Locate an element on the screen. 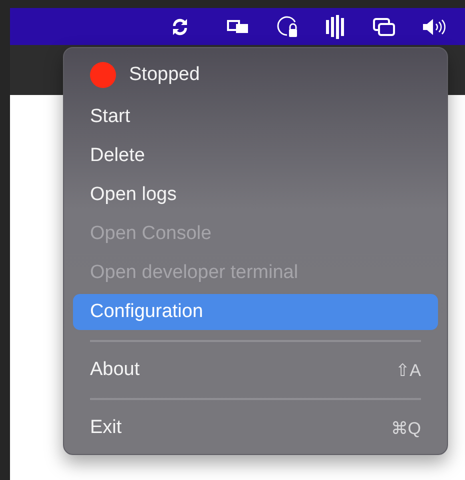 This screenshot has width=465, height=480. status-label: Stopped is located at coordinates (164, 75).